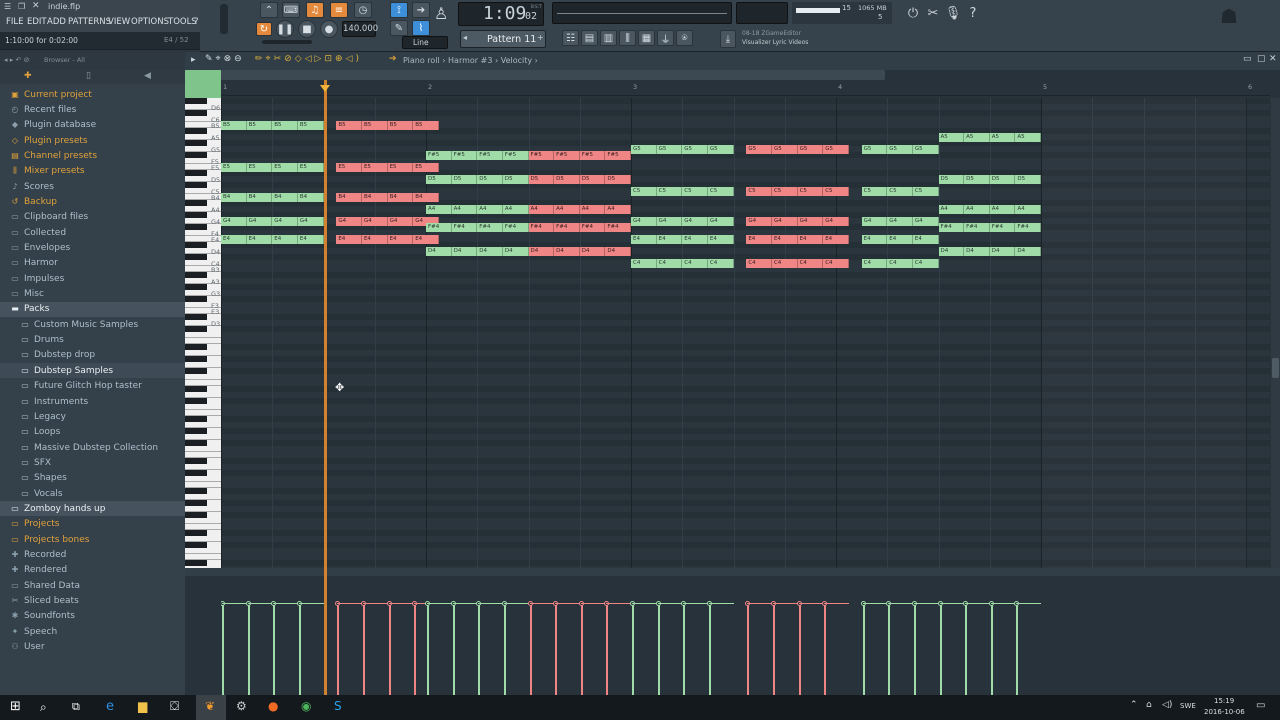  Describe the element at coordinates (291, 10) in the screenshot. I see `typing-keyboard-button: ⌨` at that location.